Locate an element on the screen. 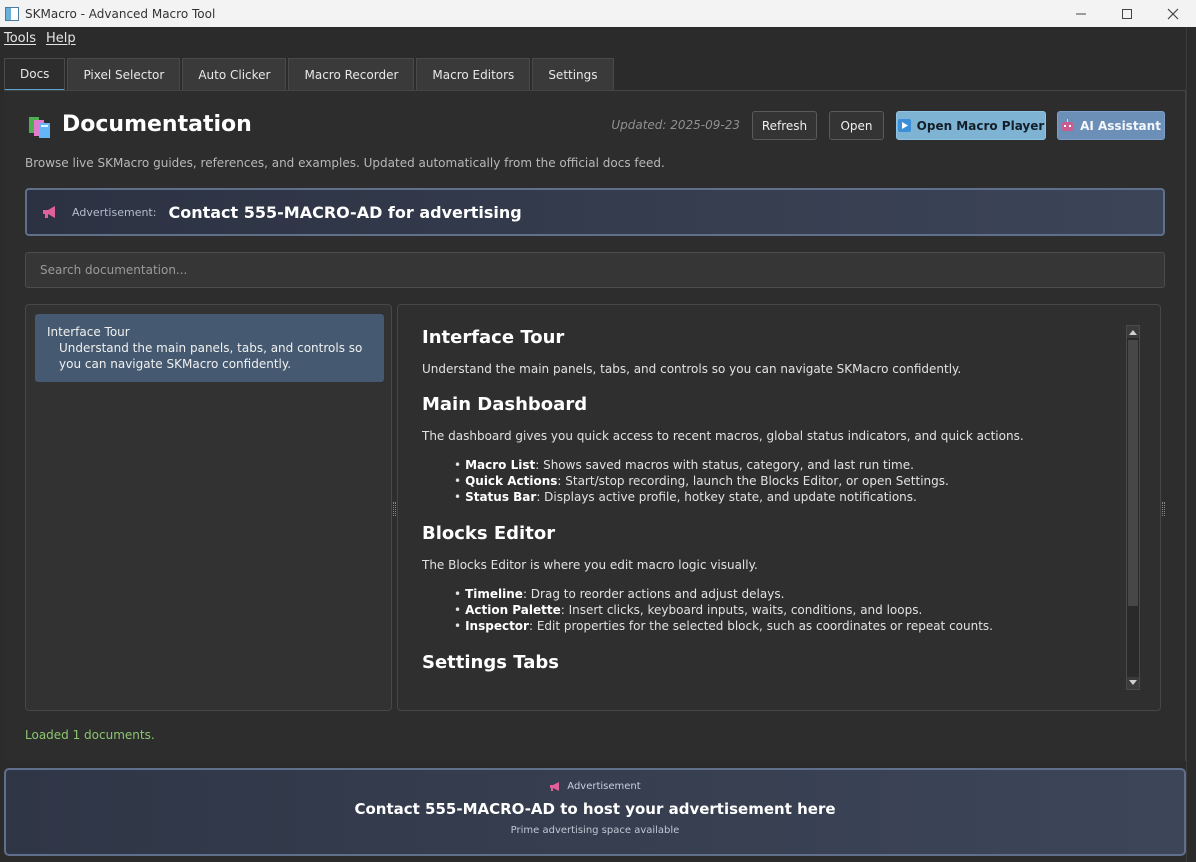  maximize-button is located at coordinates (1127, 13).